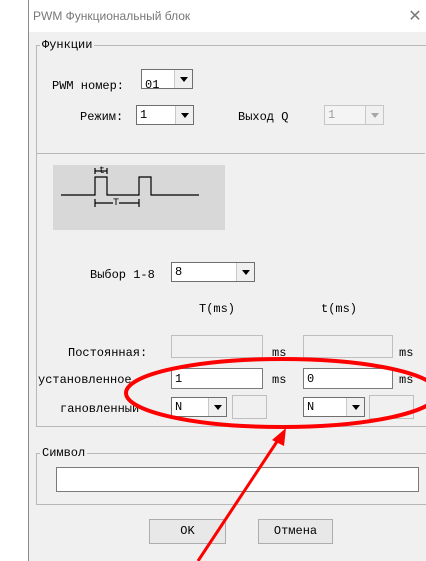 The width and height of the screenshot is (426, 561). What do you see at coordinates (414, 16) in the screenshot?
I see `close-icon: ✕` at bounding box center [414, 16].